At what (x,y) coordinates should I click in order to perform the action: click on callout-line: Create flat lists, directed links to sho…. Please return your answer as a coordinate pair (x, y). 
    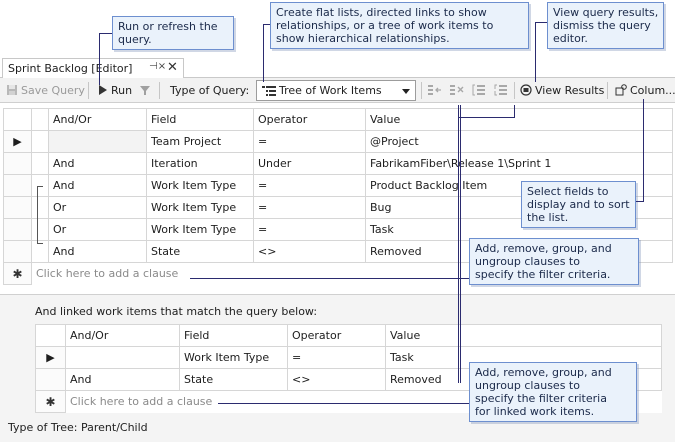
    Looking at the image, I should click on (381, 12).